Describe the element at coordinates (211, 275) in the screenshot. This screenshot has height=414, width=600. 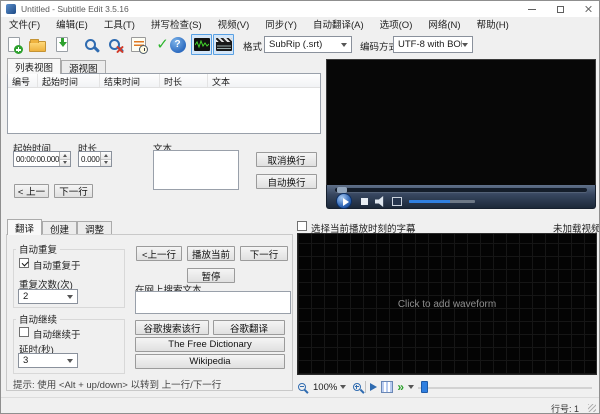
I see `pause-button: 暂停` at that location.